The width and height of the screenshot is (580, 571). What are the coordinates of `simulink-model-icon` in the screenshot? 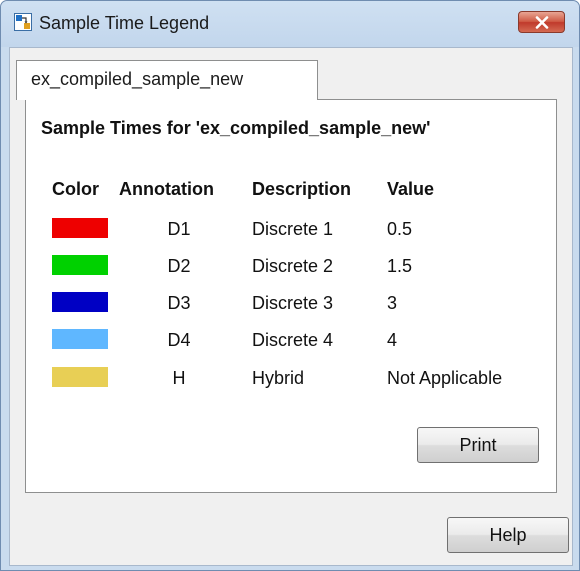 It's located at (23, 22).